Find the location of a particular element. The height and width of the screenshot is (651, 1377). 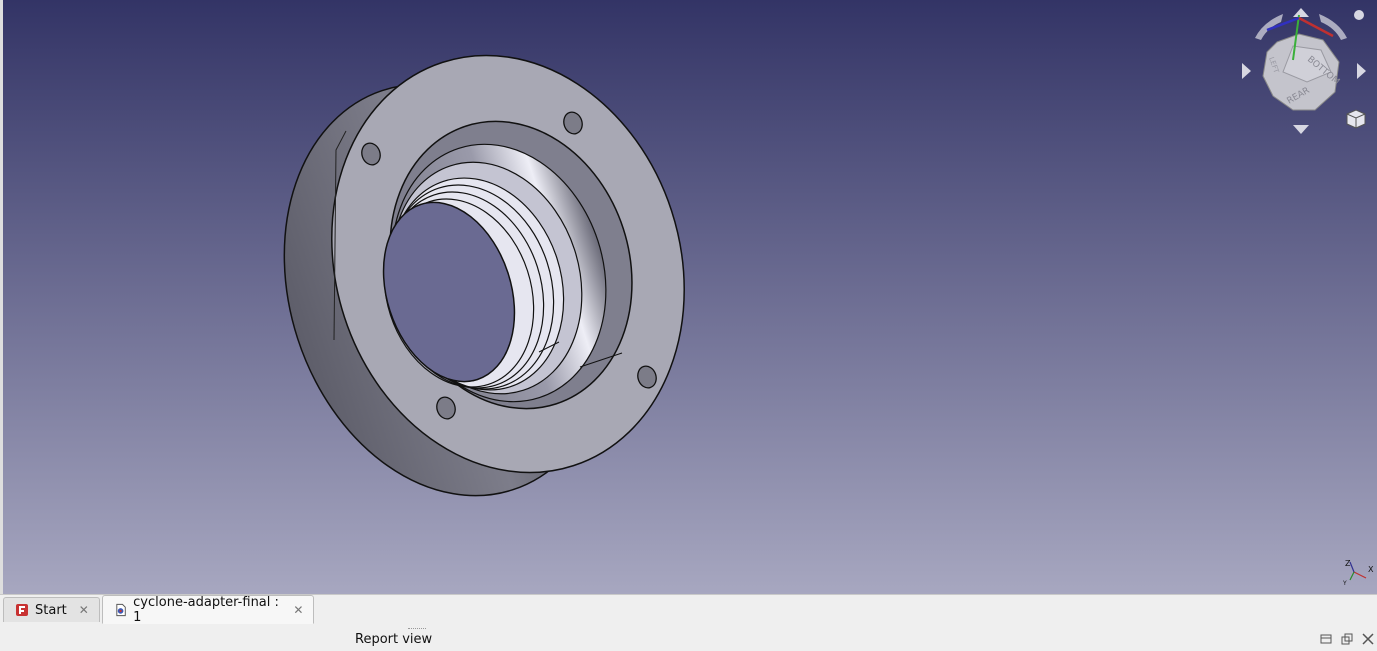

axis-z-label: Z is located at coordinates (1348, 563).